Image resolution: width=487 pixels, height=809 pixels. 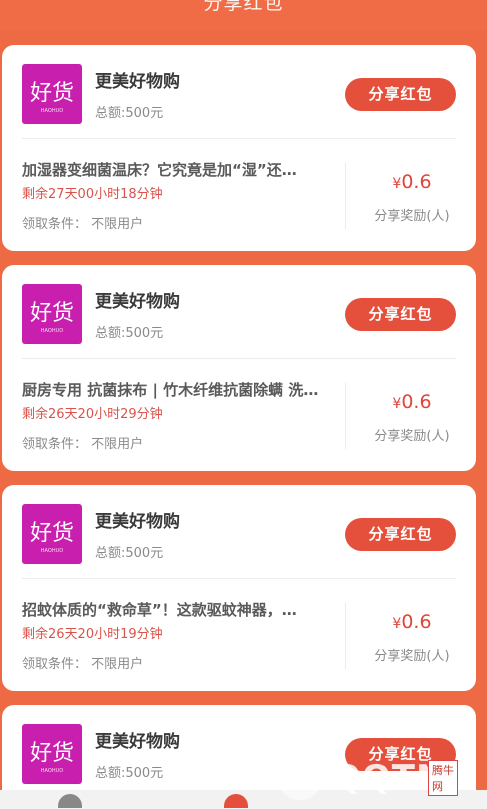 What do you see at coordinates (92, 414) in the screenshot?
I see `time-remaining: 剩余26天20小时29分钟` at bounding box center [92, 414].